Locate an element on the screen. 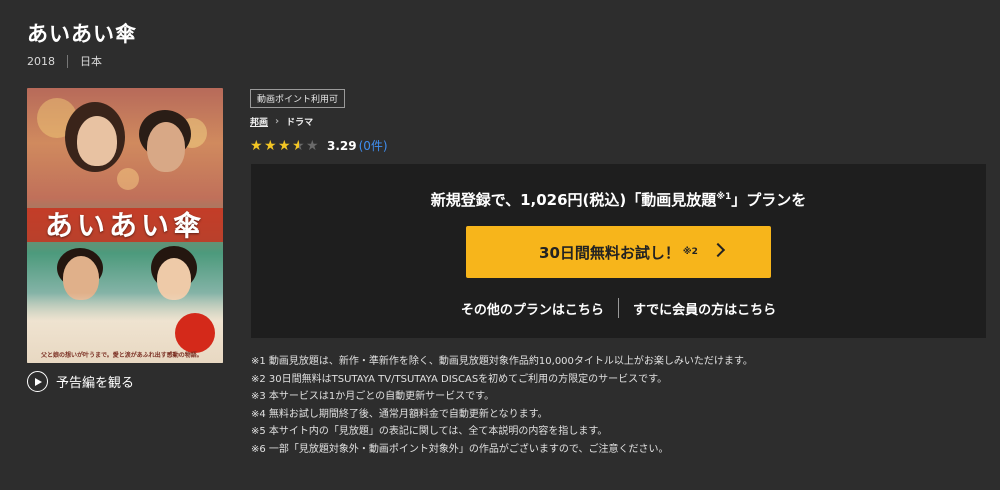 This screenshot has width=1000, height=490. breadcrumb-genre: ドラマ is located at coordinates (299, 121).